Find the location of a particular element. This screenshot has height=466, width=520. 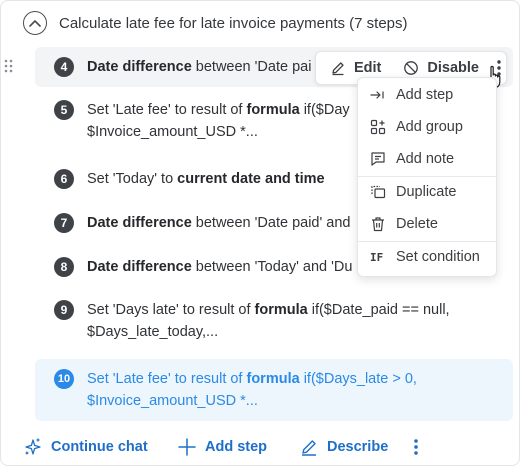

step-number: 9 is located at coordinates (64, 310).